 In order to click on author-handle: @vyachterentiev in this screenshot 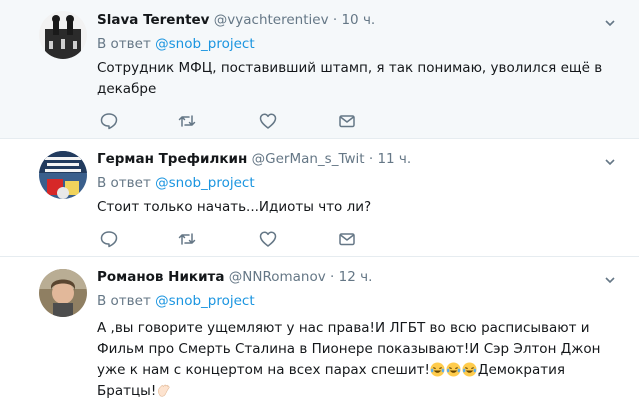, I will do `click(271, 20)`.